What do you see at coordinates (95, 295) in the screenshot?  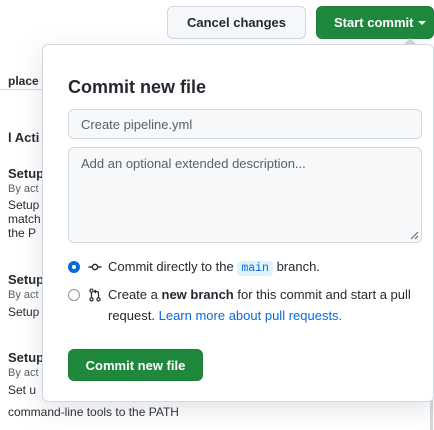 I see `git-pull-request-icon` at bounding box center [95, 295].